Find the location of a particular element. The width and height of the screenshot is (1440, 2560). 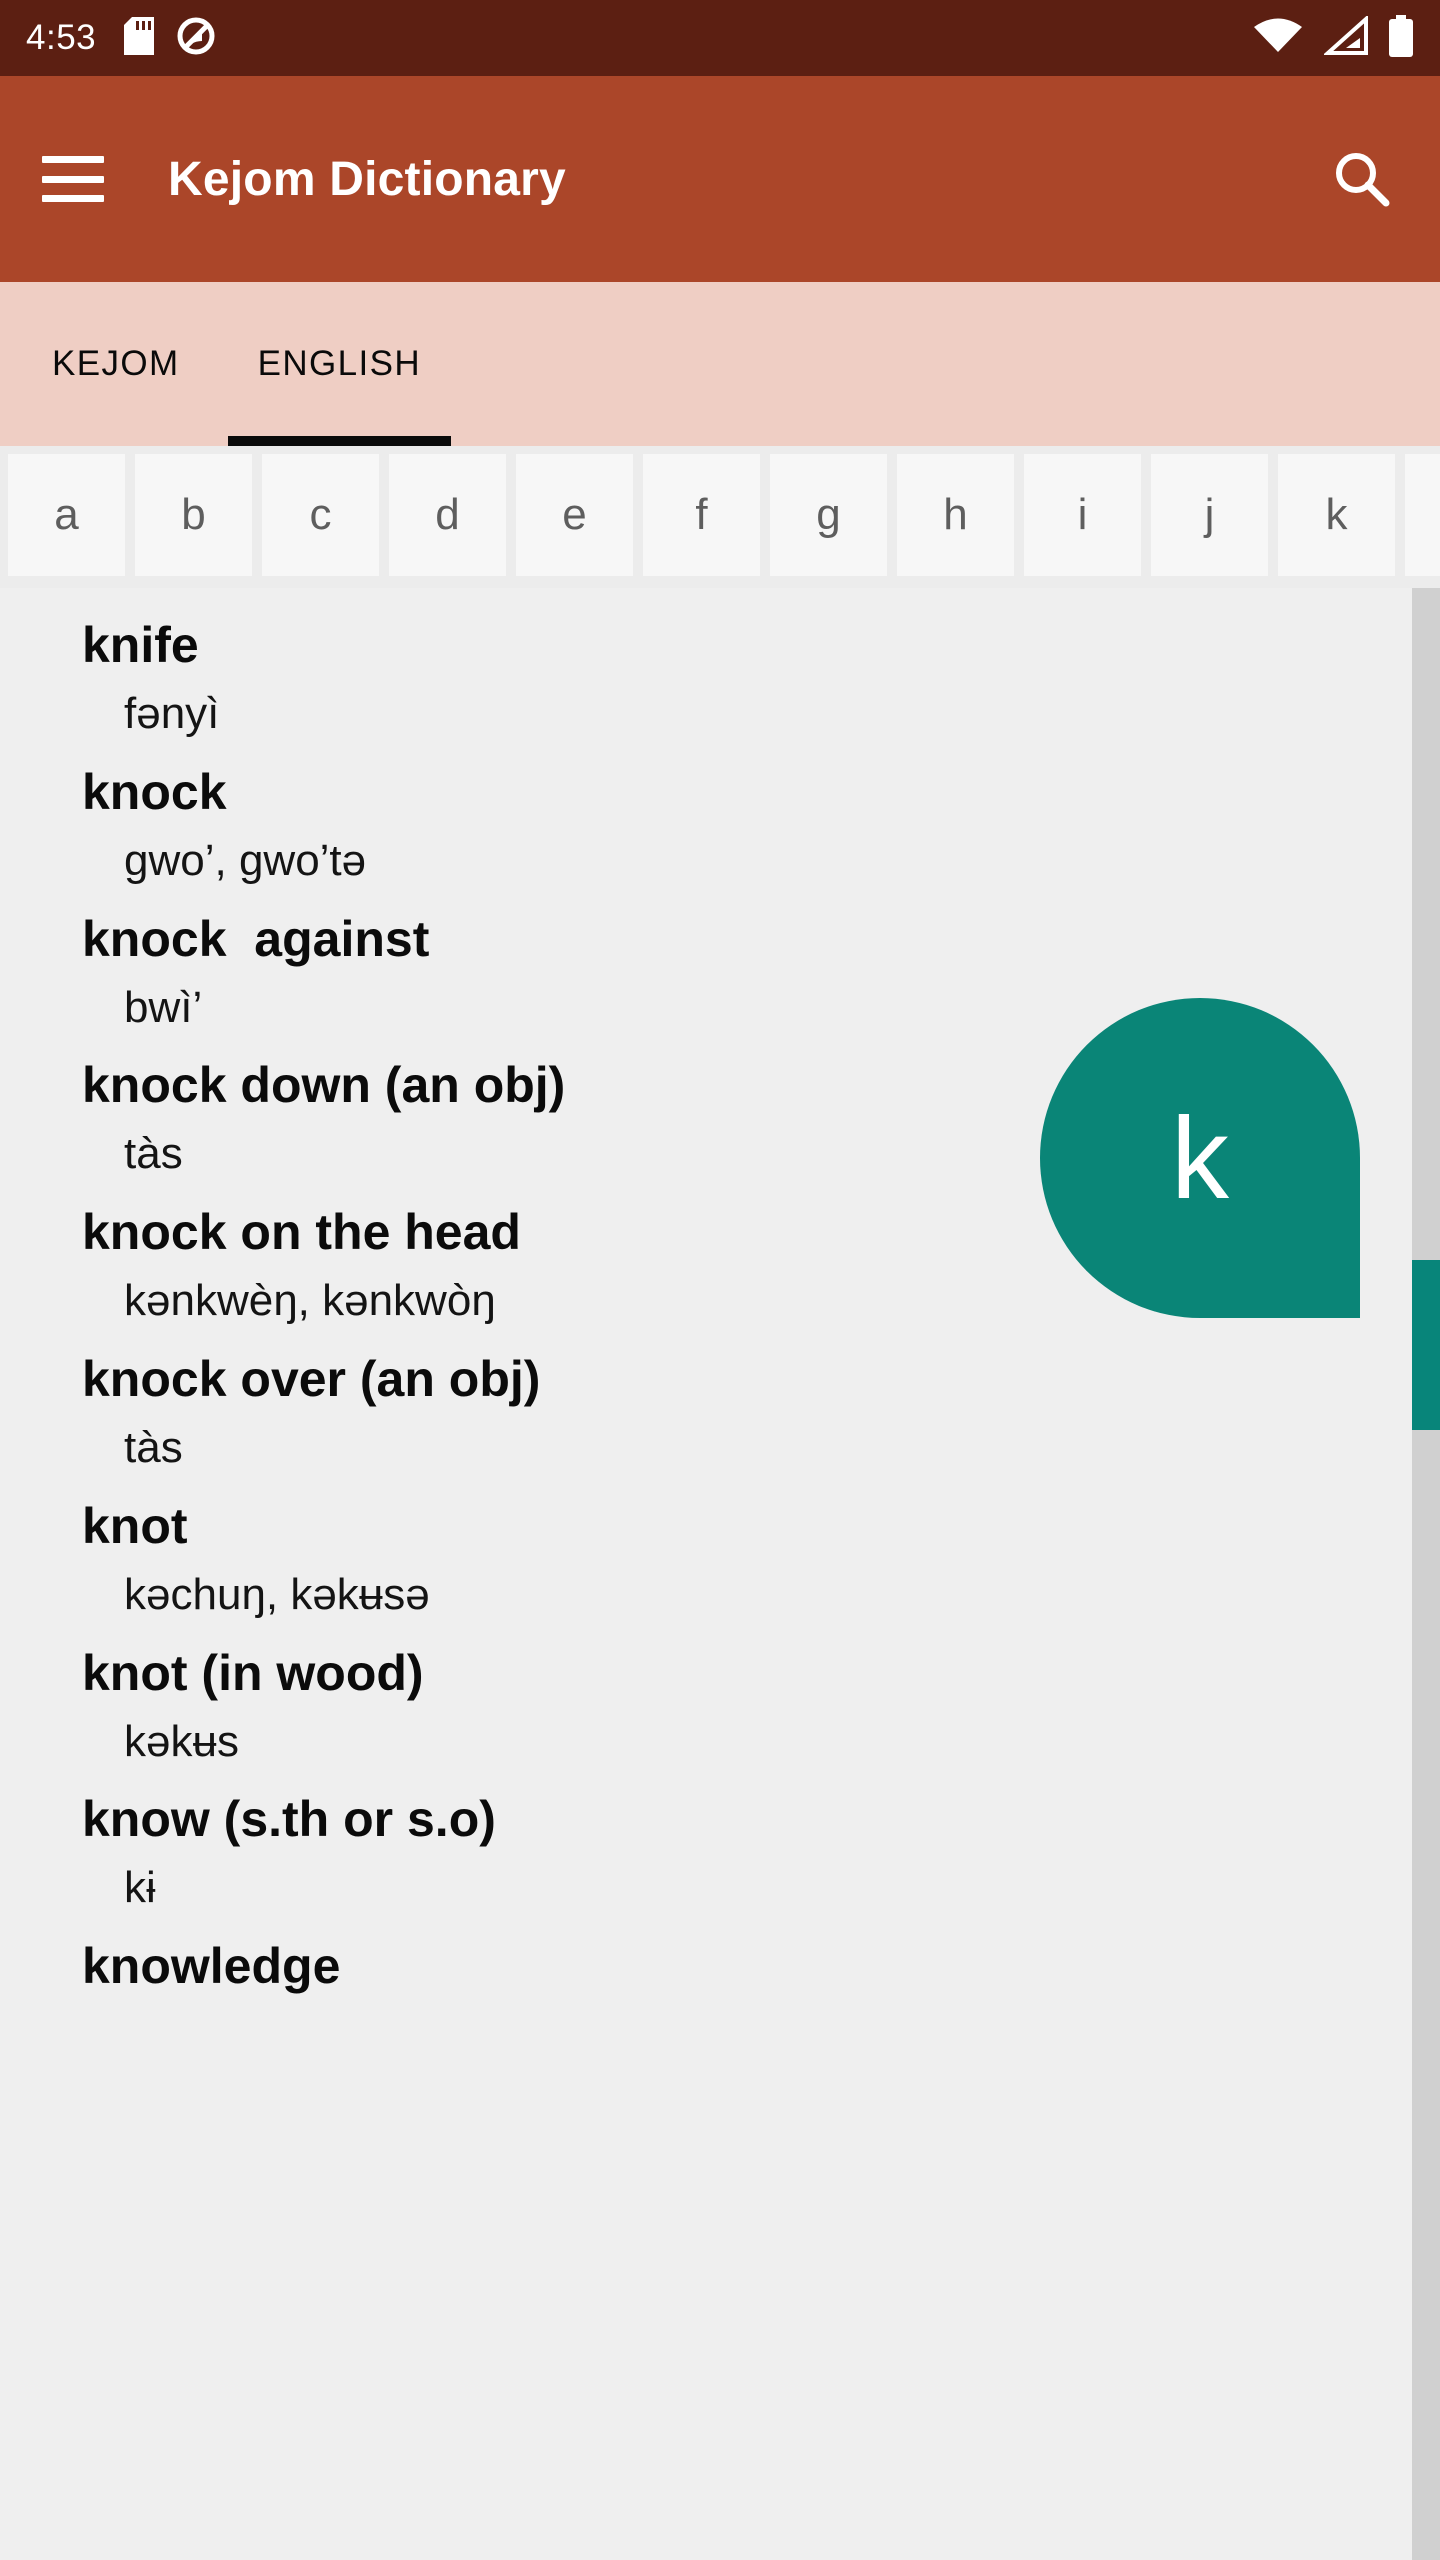

entry-headword: knock against is located at coordinates (256, 938).